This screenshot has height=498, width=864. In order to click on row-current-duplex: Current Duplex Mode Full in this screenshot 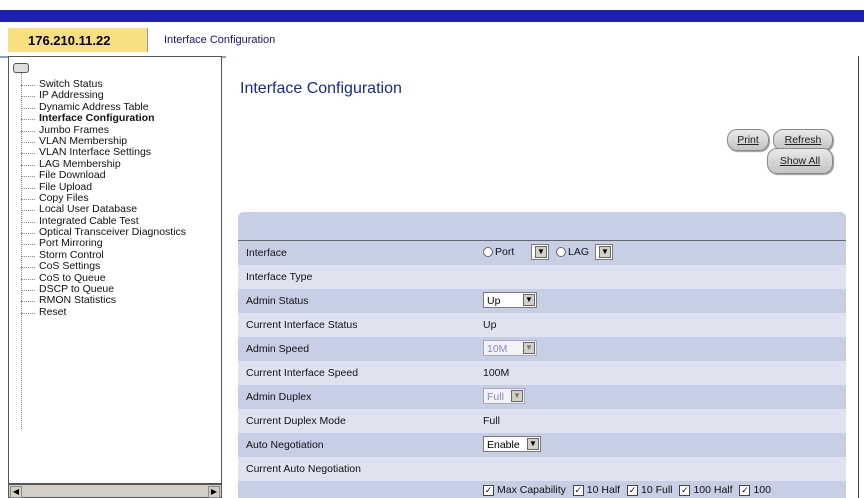, I will do `click(542, 421)`.